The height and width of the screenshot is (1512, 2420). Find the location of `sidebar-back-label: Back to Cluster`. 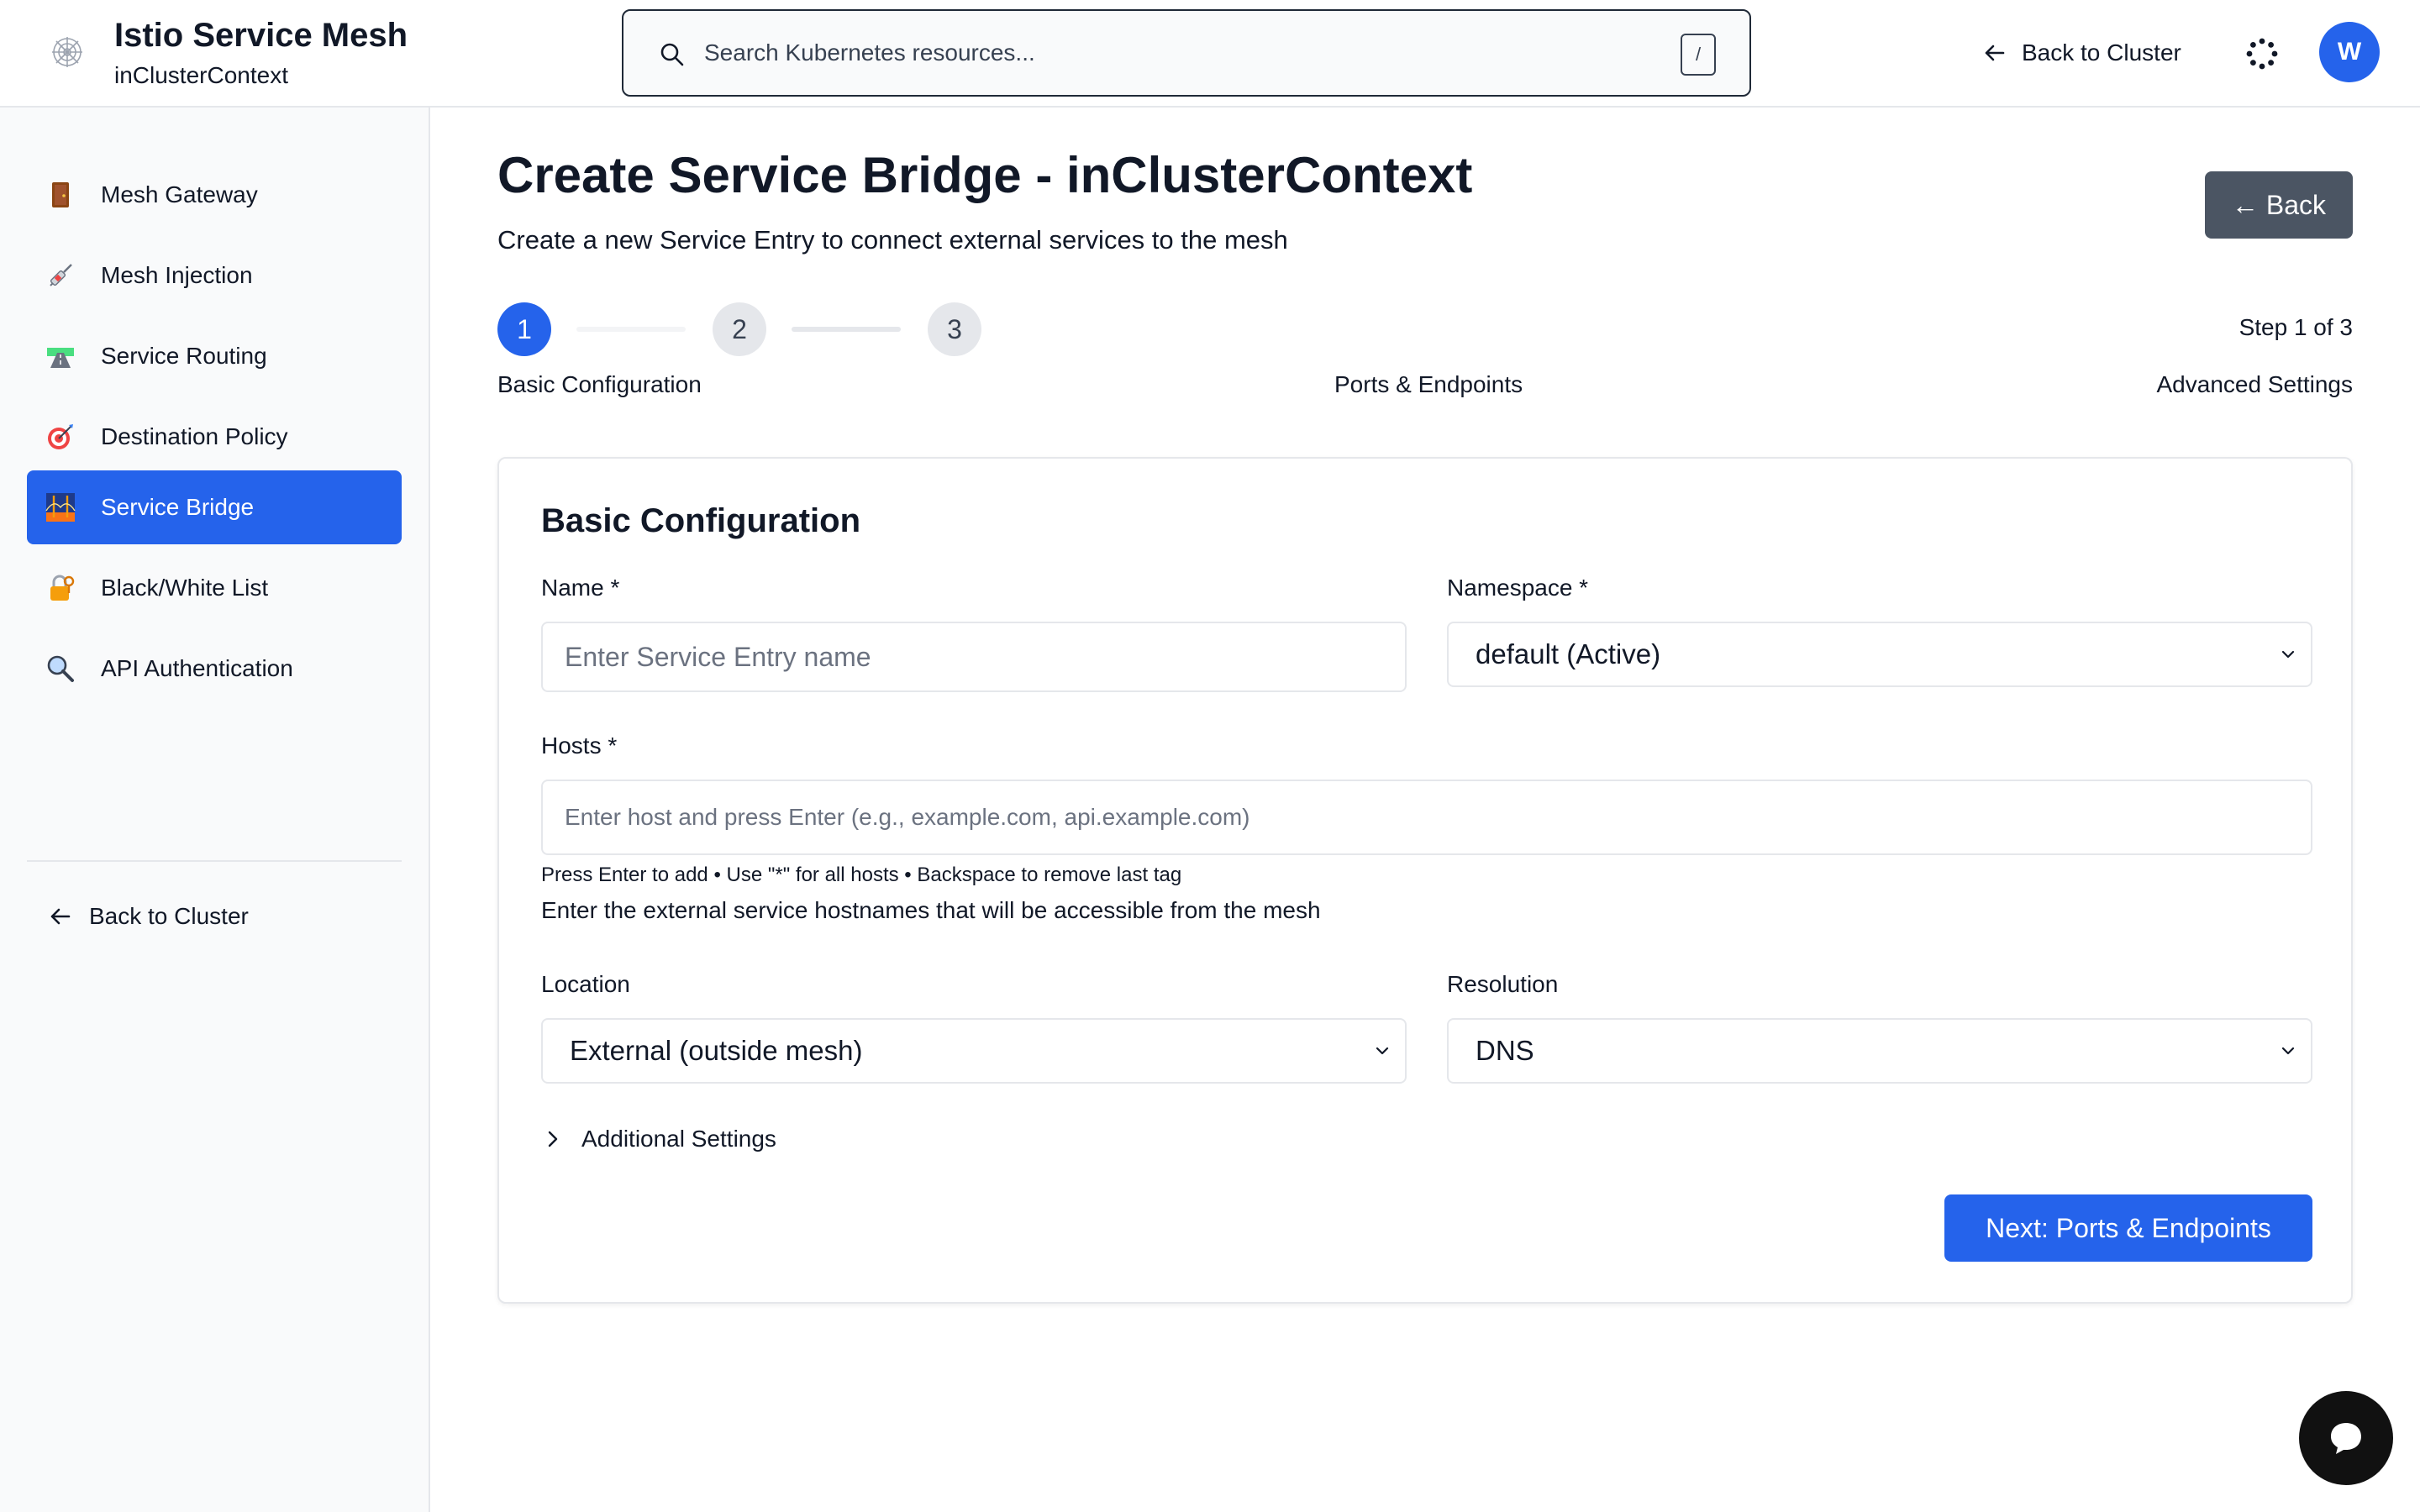

sidebar-back-label: Back to Cluster is located at coordinates (169, 916).